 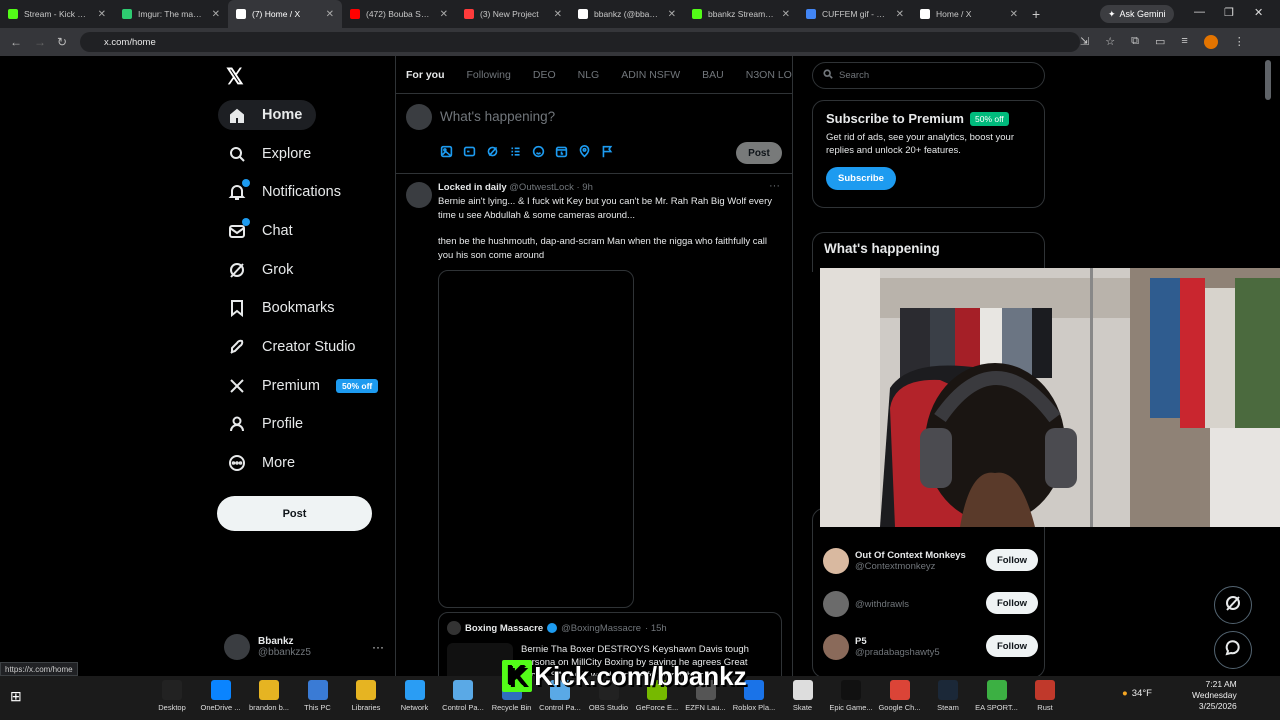 What do you see at coordinates (544, 75) in the screenshot?
I see `tab-deo: DEO` at bounding box center [544, 75].